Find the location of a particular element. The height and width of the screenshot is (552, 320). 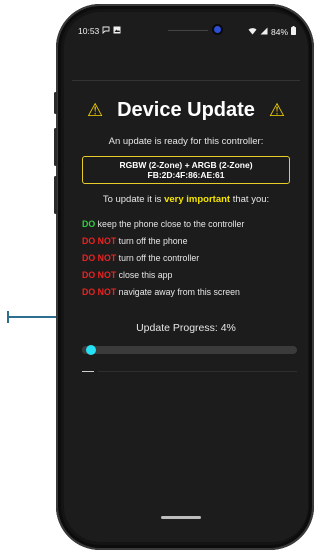

instructions-highlight: very important is located at coordinates (197, 199).